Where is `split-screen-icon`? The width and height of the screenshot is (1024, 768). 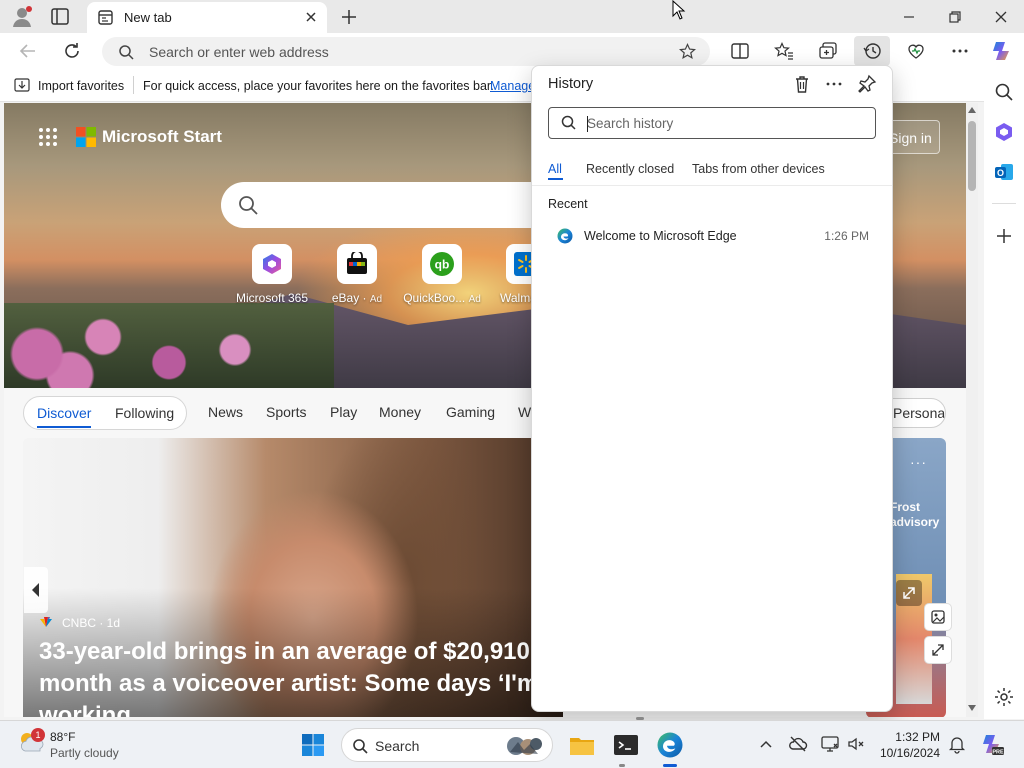 split-screen-icon is located at coordinates (740, 51).